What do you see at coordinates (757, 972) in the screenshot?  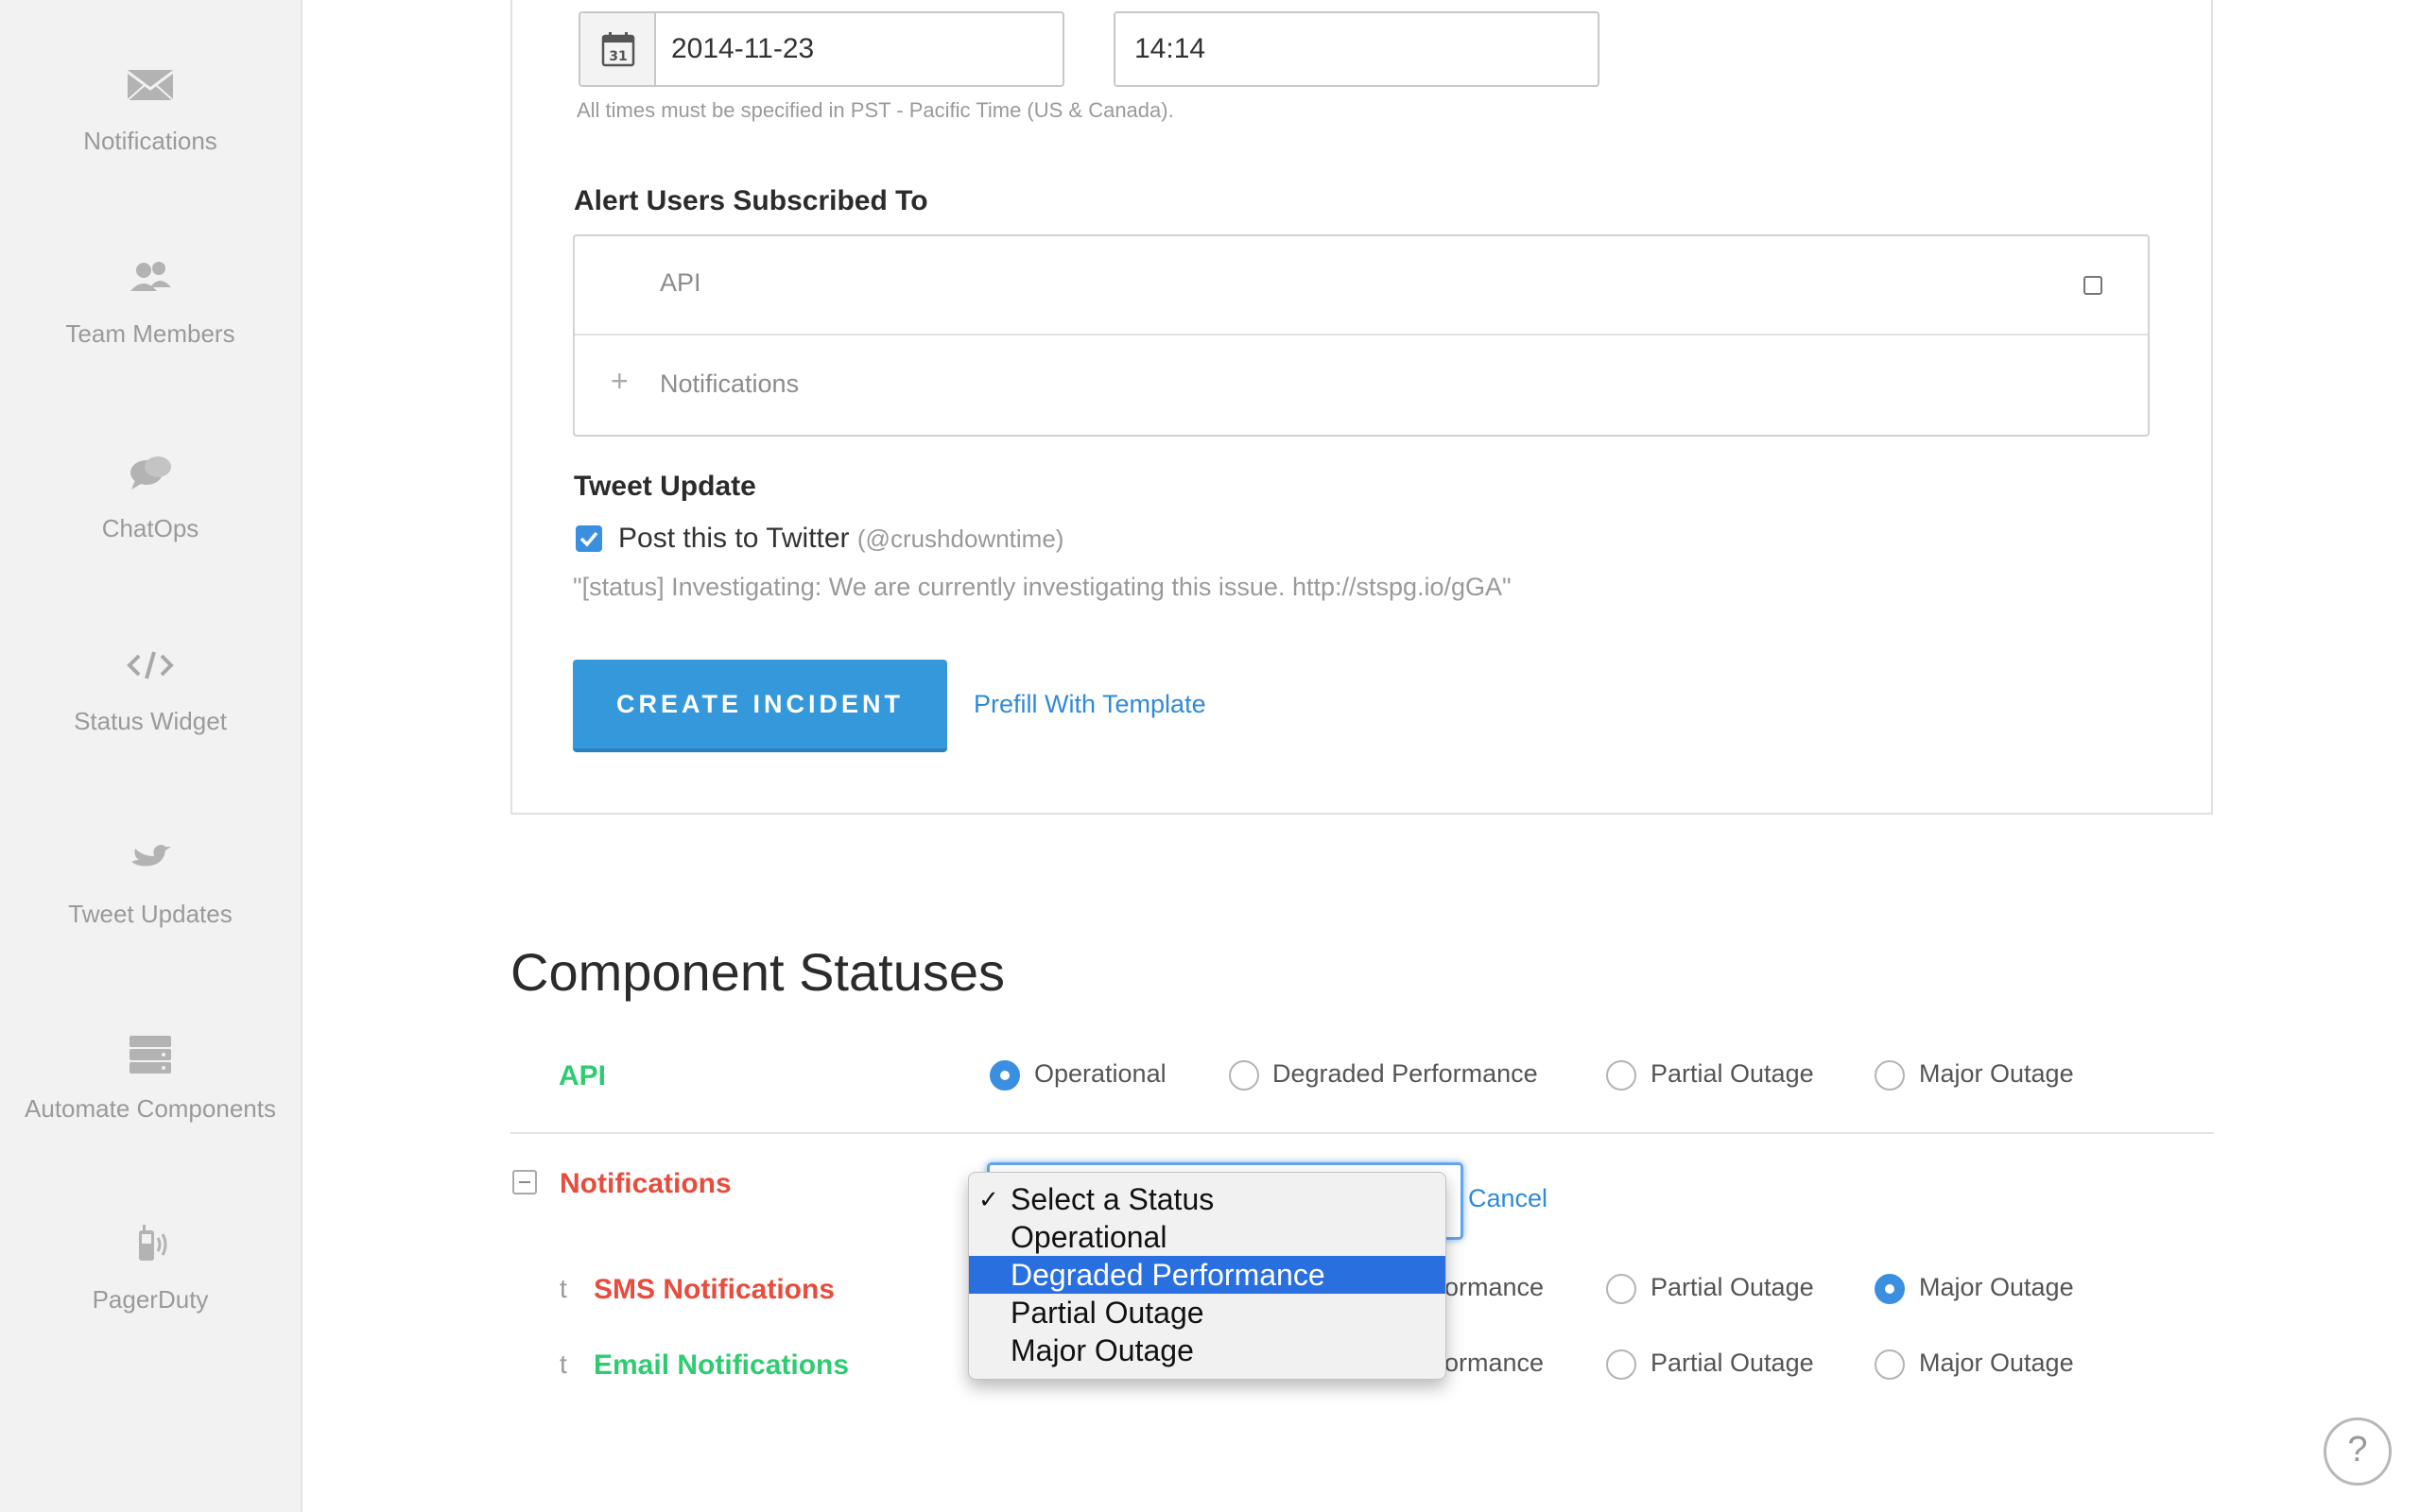 I see `component-statuses-title: Component Statuses` at bounding box center [757, 972].